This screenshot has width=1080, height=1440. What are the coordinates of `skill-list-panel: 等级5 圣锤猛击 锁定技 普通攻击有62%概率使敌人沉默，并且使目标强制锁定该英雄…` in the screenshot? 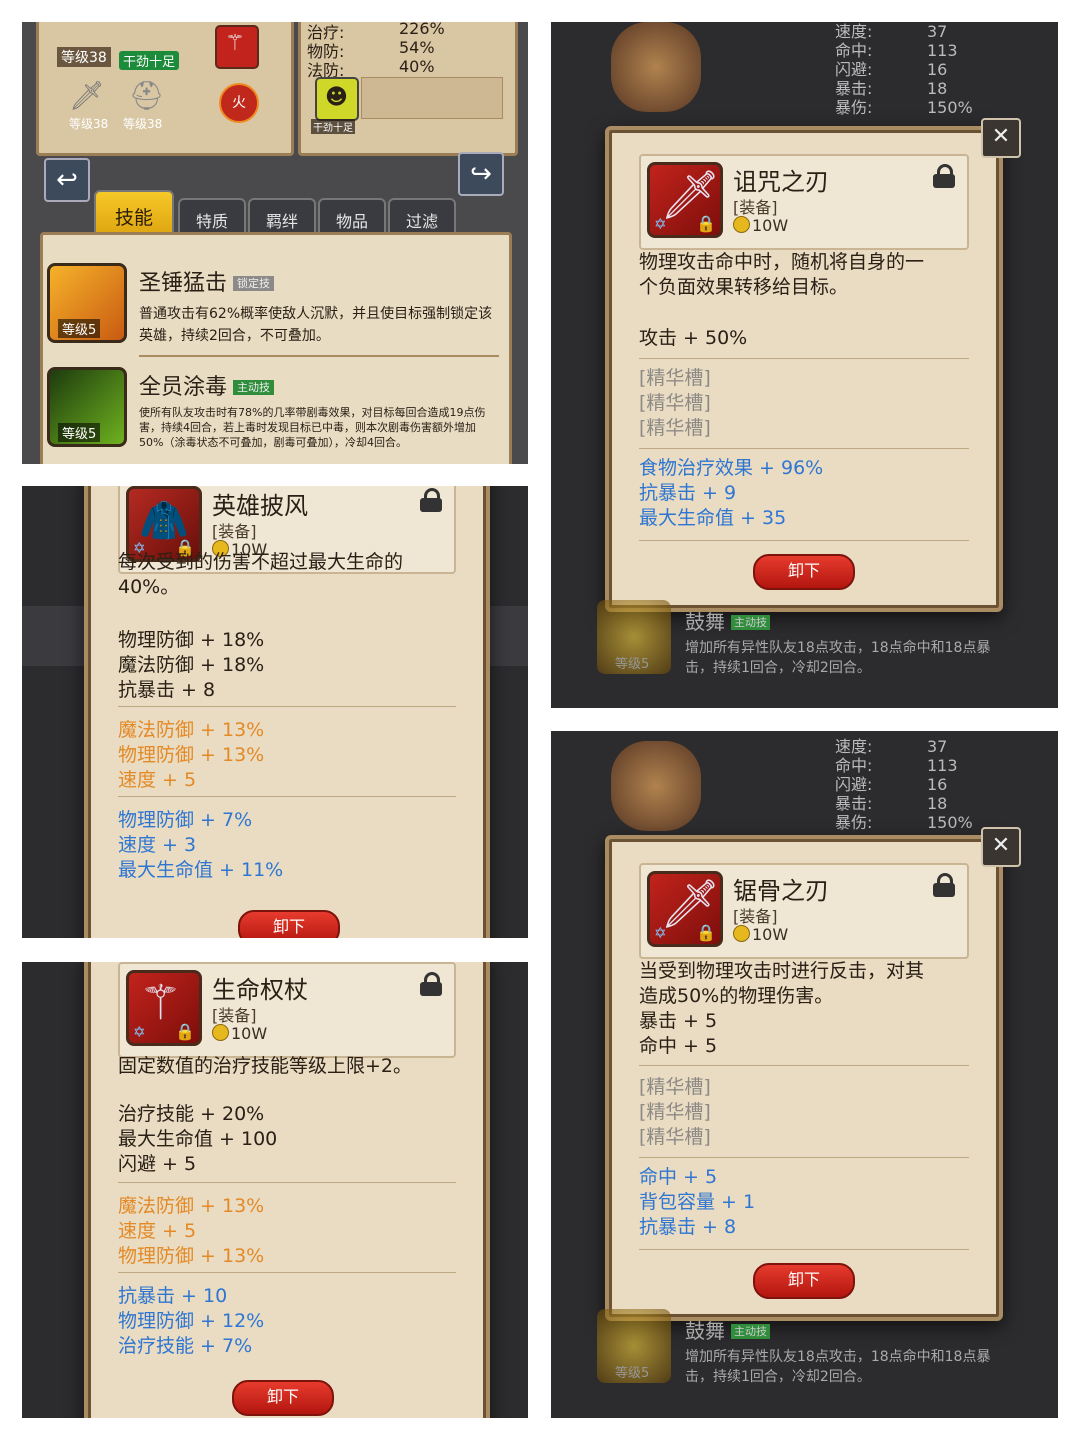 It's located at (276, 348).